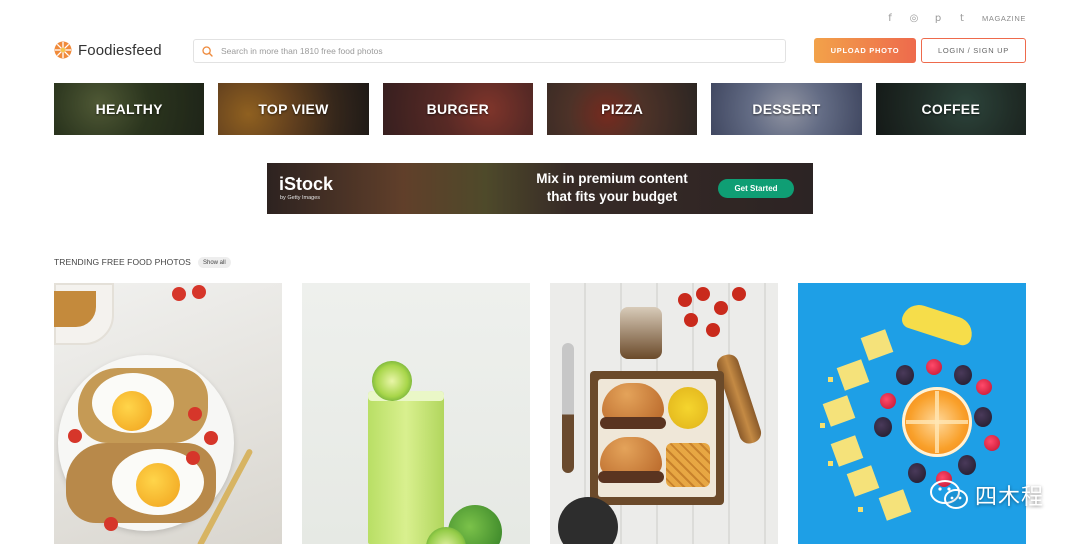  I want to click on ad-headline-line2: that fits your budget, so click(612, 196).